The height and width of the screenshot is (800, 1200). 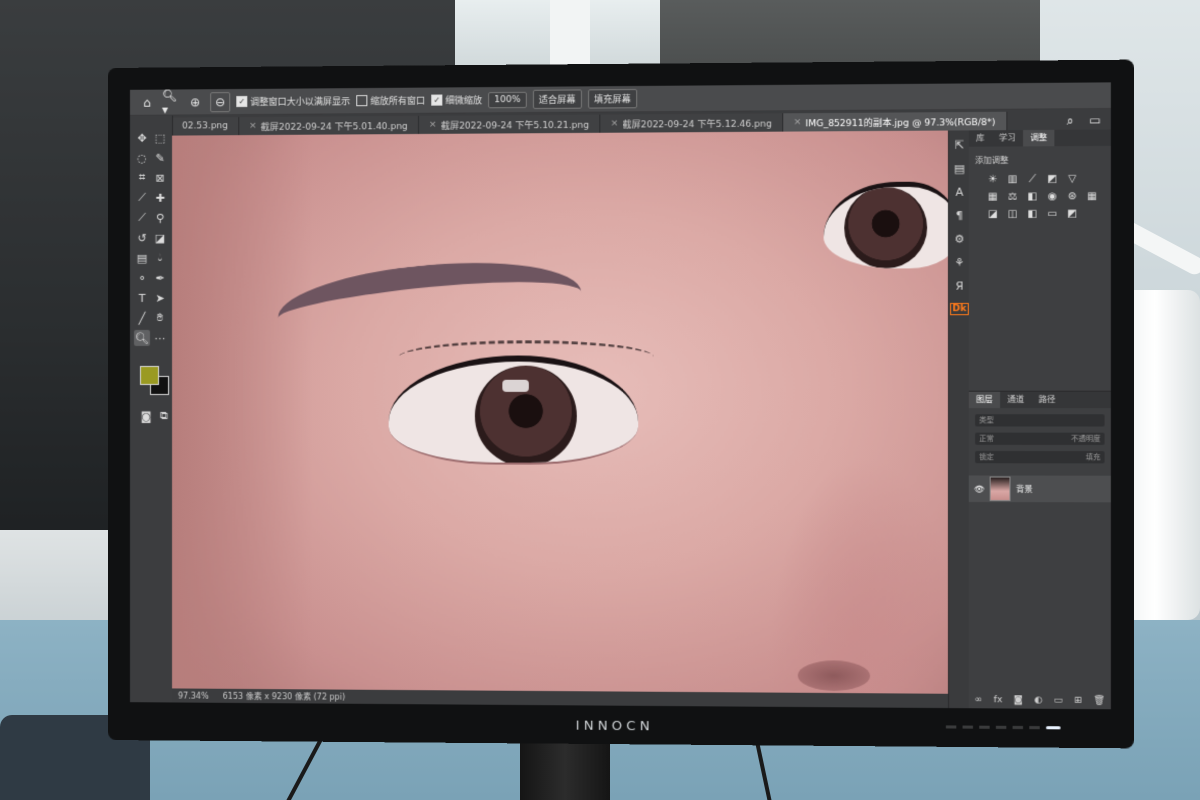 What do you see at coordinates (980, 138) in the screenshot?
I see `tab-libraries: 库` at bounding box center [980, 138].